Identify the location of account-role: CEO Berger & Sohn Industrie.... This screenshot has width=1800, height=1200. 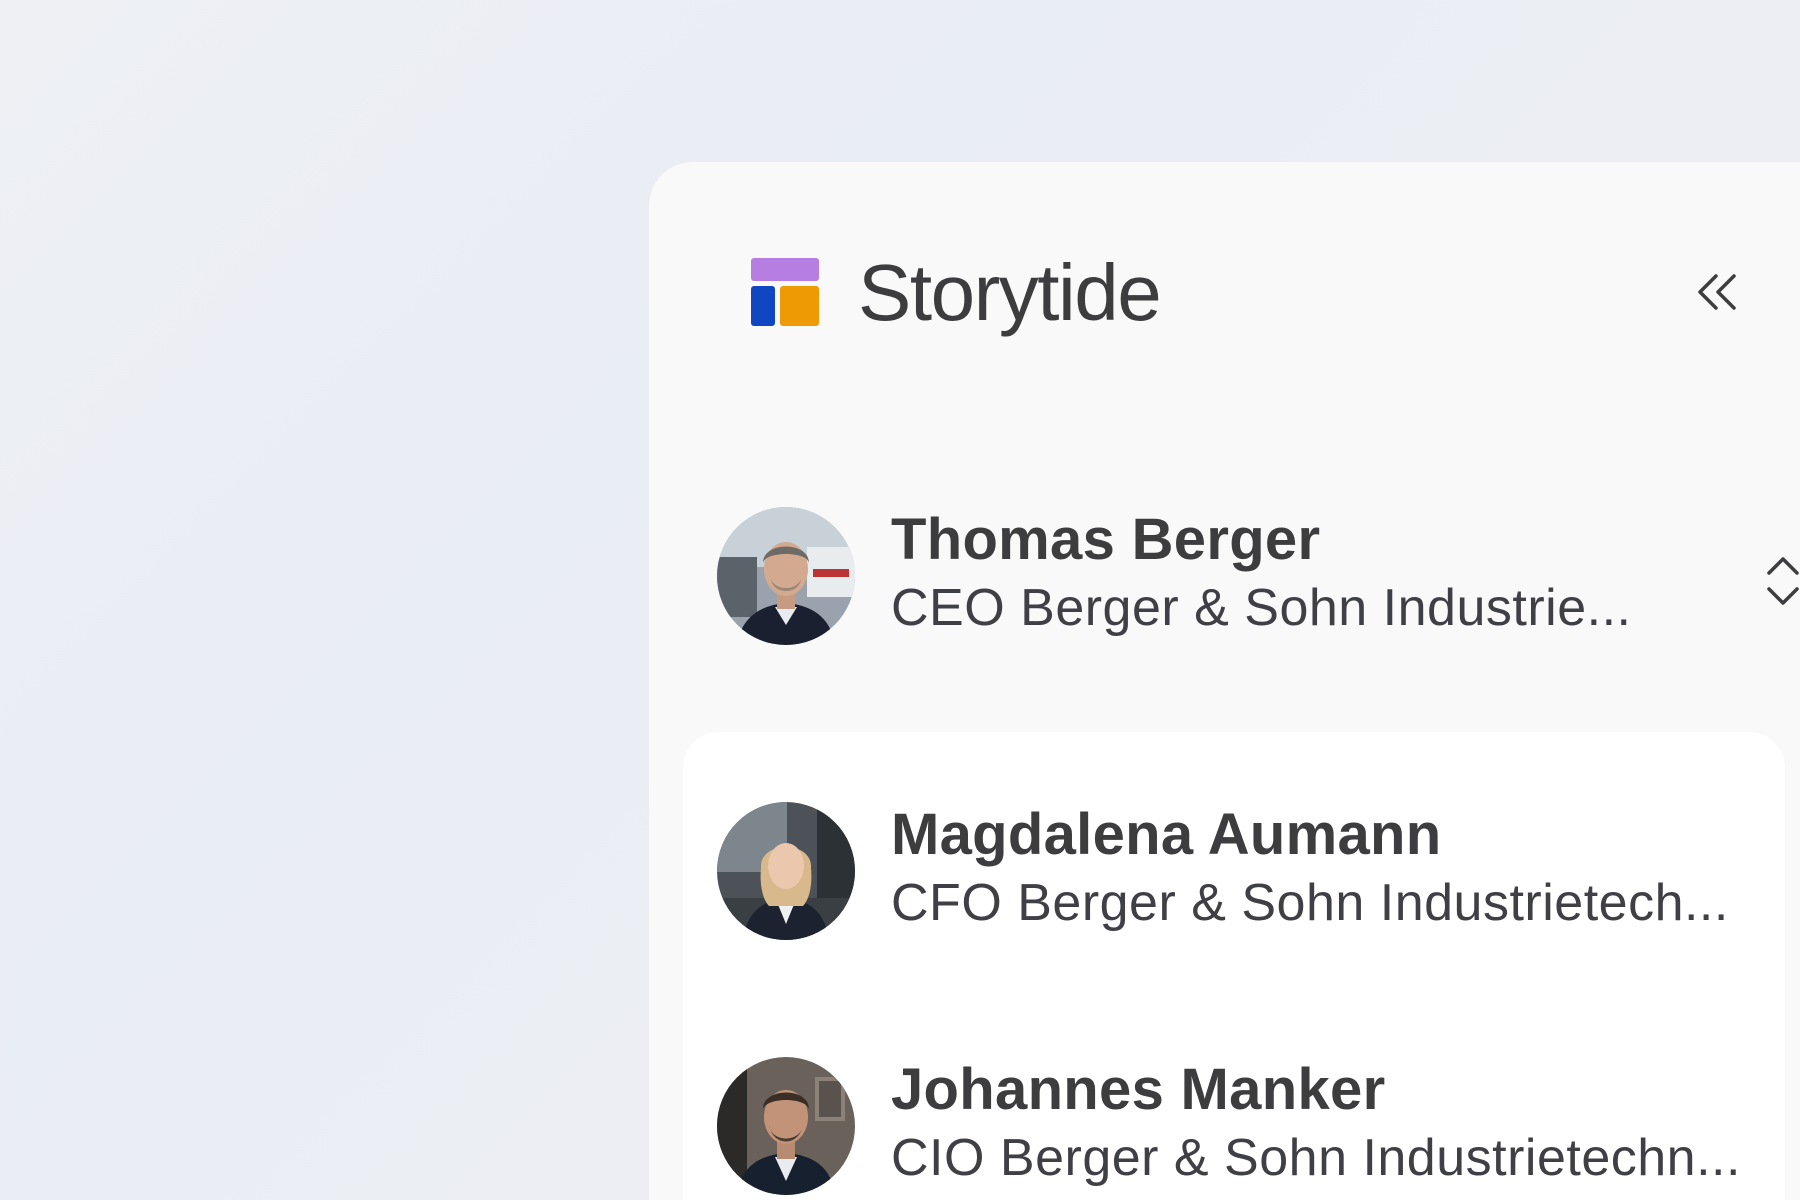
(1261, 608).